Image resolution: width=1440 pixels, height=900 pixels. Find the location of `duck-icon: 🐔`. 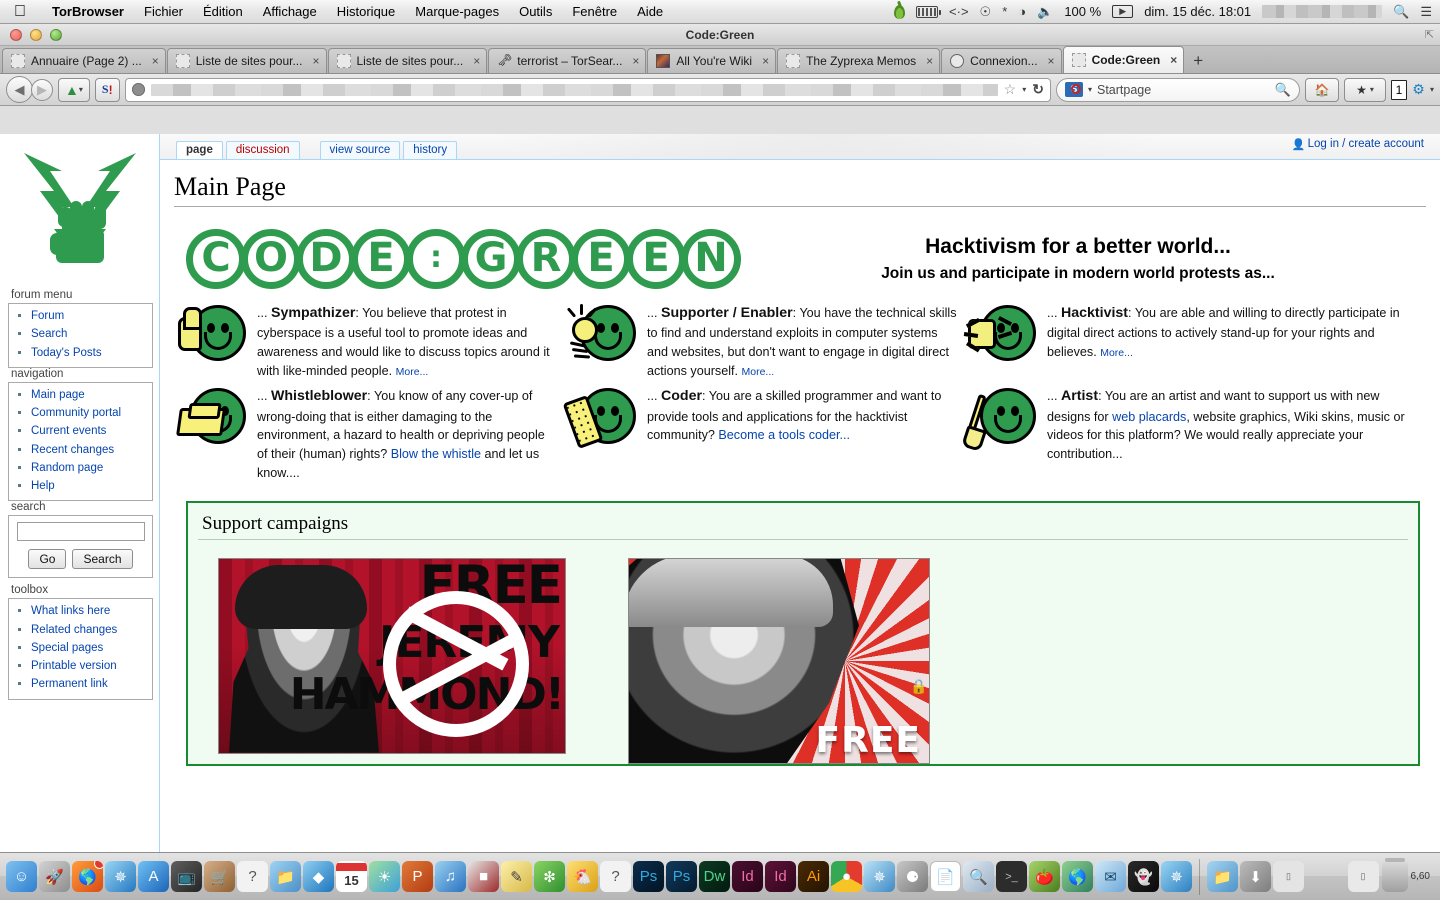

duck-icon: 🐔 is located at coordinates (582, 876).